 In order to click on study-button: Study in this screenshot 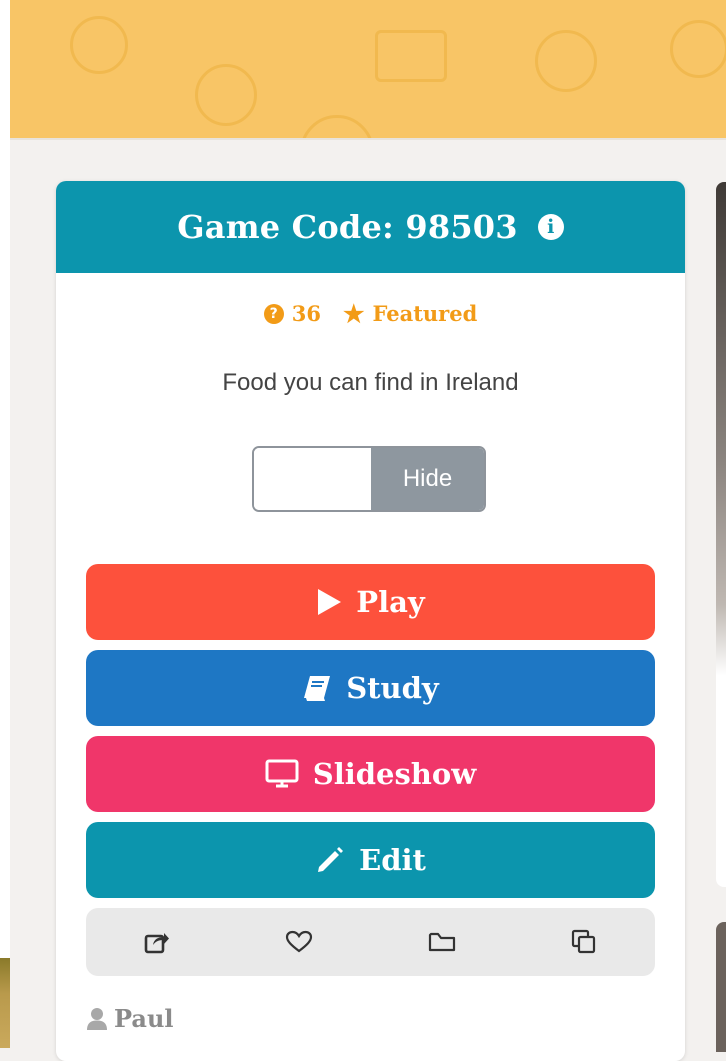, I will do `click(370, 688)`.